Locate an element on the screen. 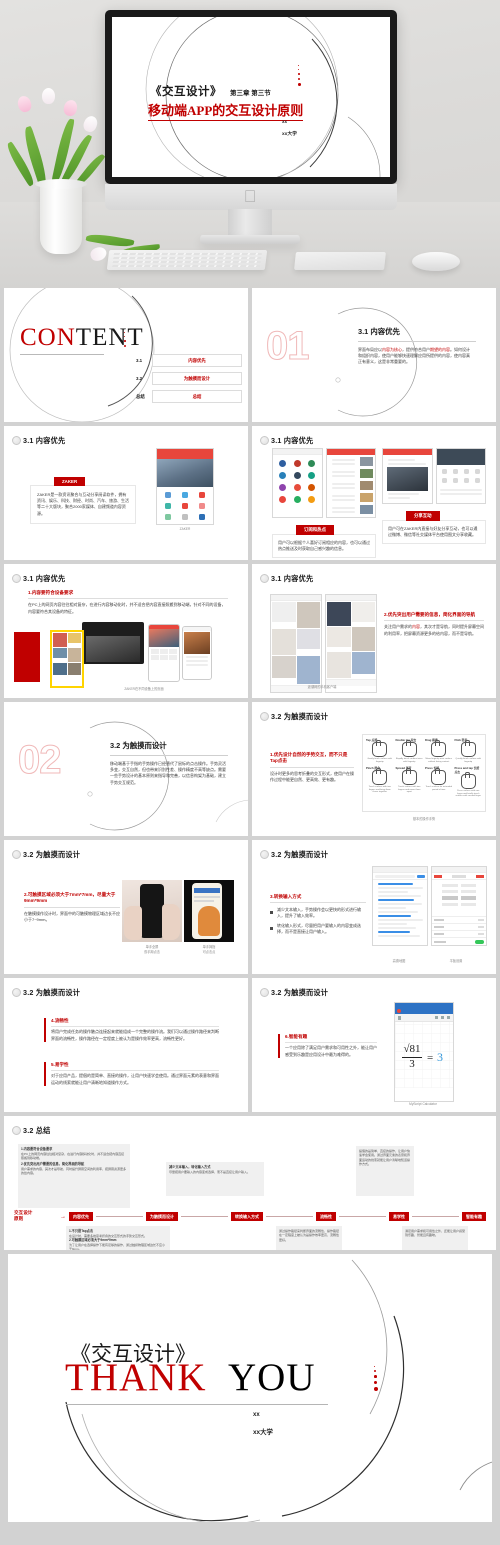 The width and height of the screenshot is (500, 1545). tulip is located at coordinates (24, 104).